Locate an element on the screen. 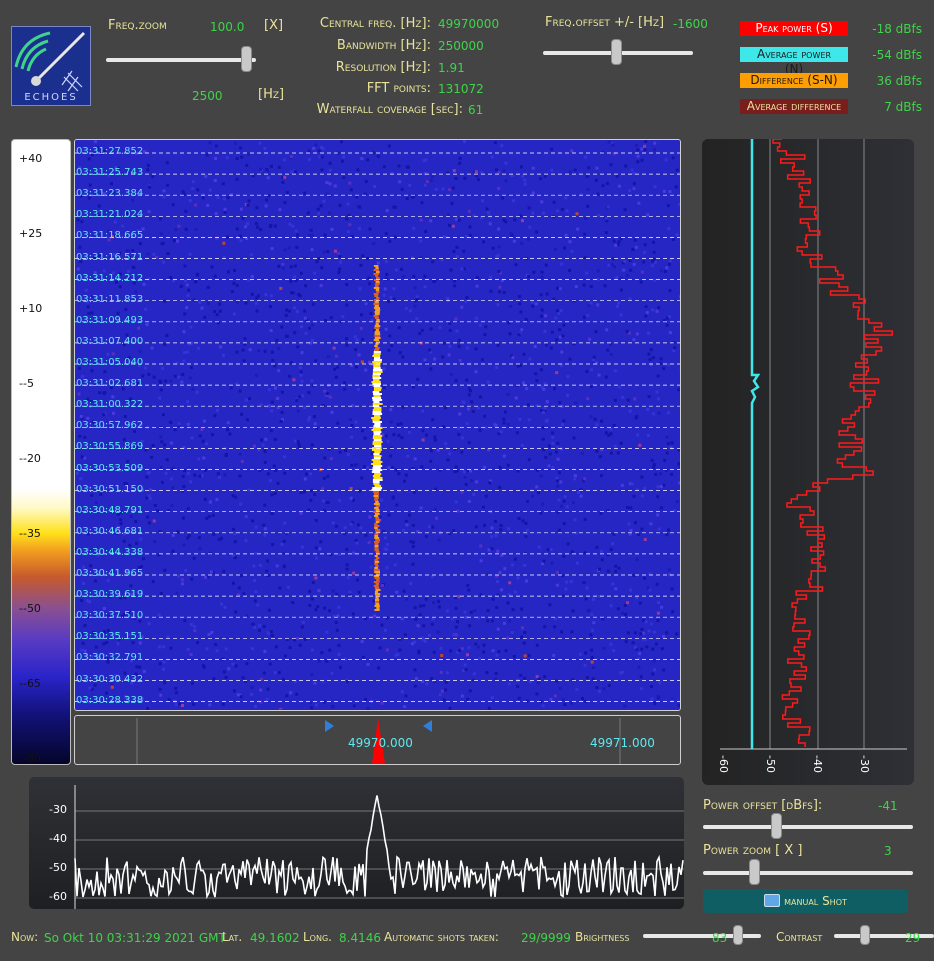 This screenshot has width=934, height=961. waterfall-timestamp: 03:30:32.791 is located at coordinates (110, 658).